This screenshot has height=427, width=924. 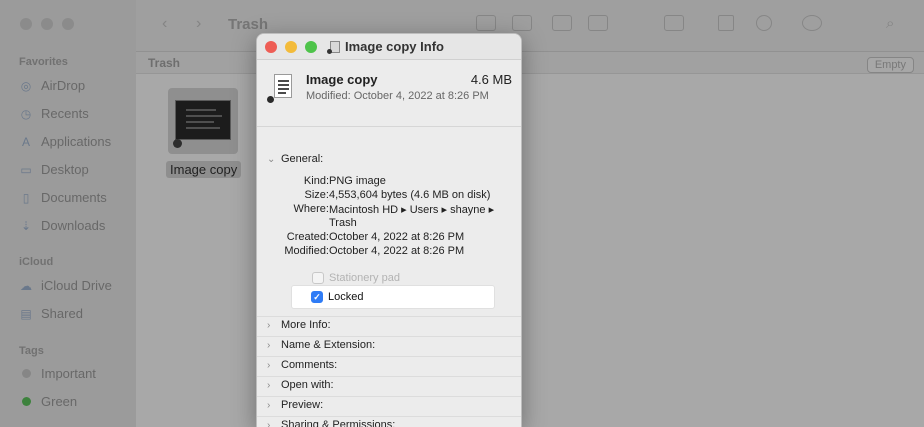 I want to click on zoom-button, so click(x=311, y=47).